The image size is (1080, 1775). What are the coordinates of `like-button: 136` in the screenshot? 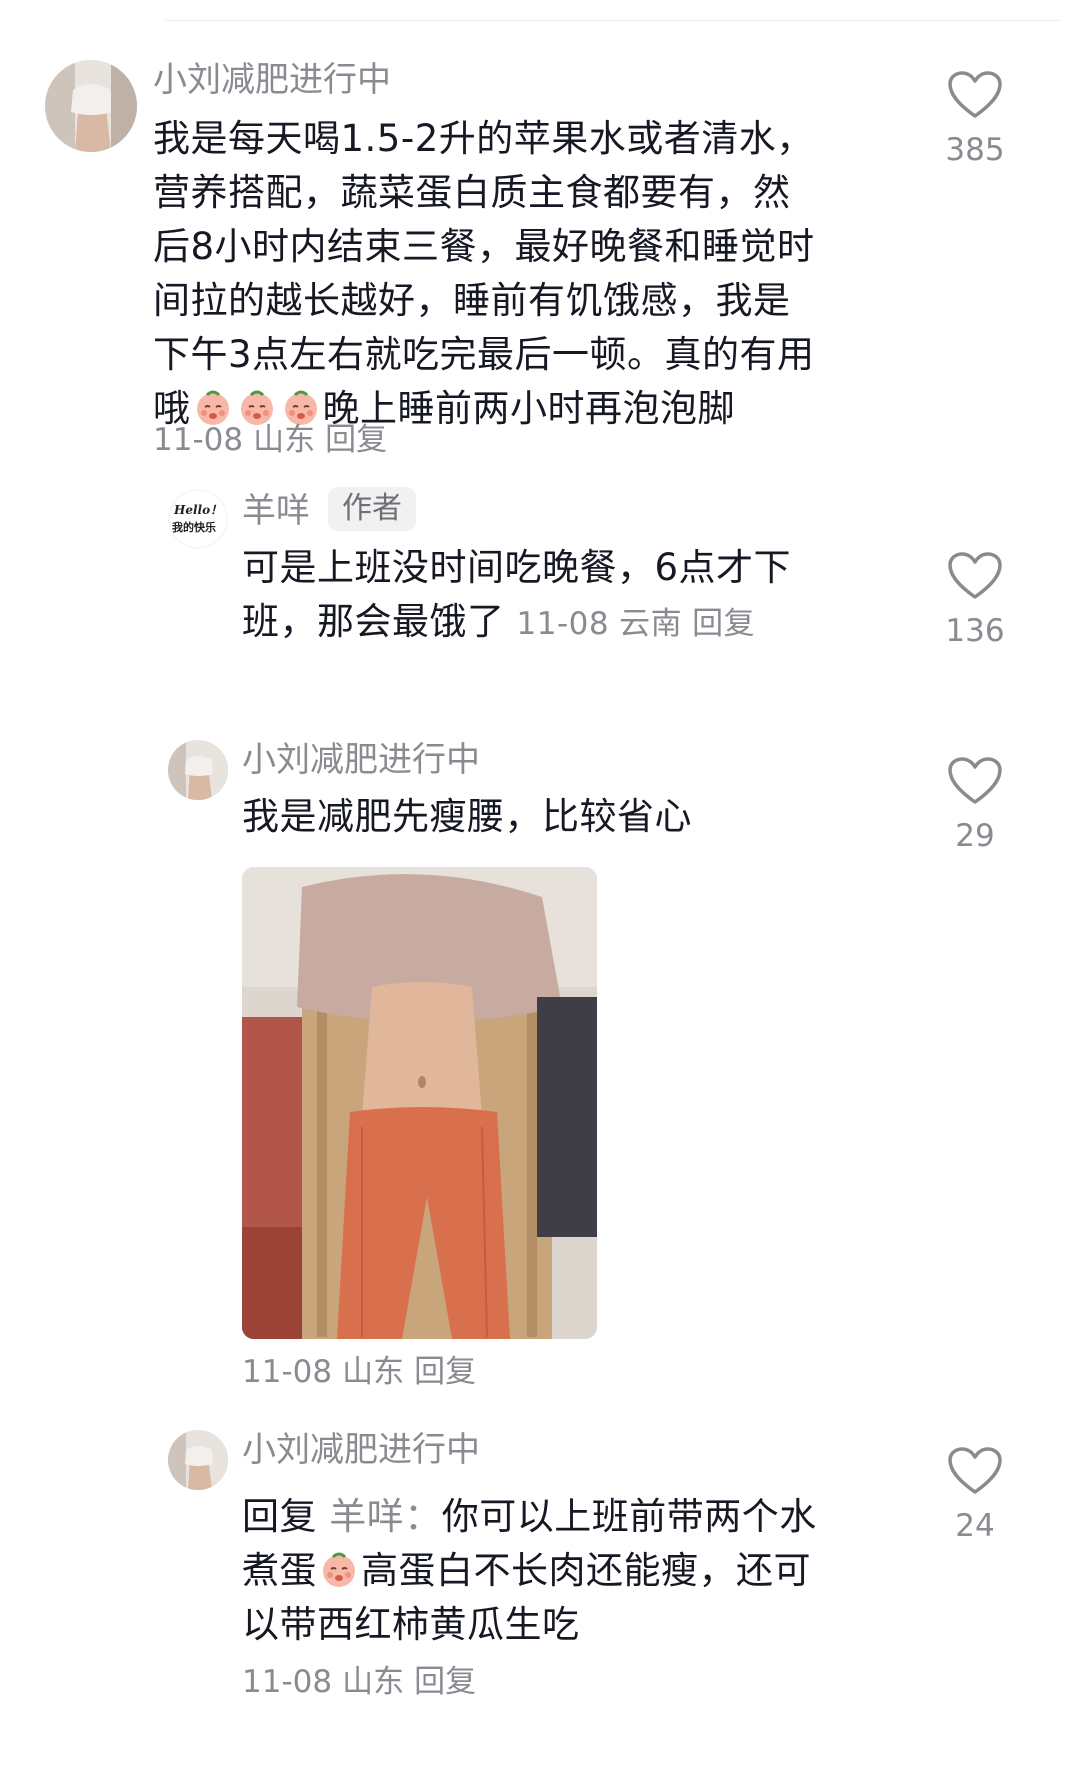 It's located at (975, 601).